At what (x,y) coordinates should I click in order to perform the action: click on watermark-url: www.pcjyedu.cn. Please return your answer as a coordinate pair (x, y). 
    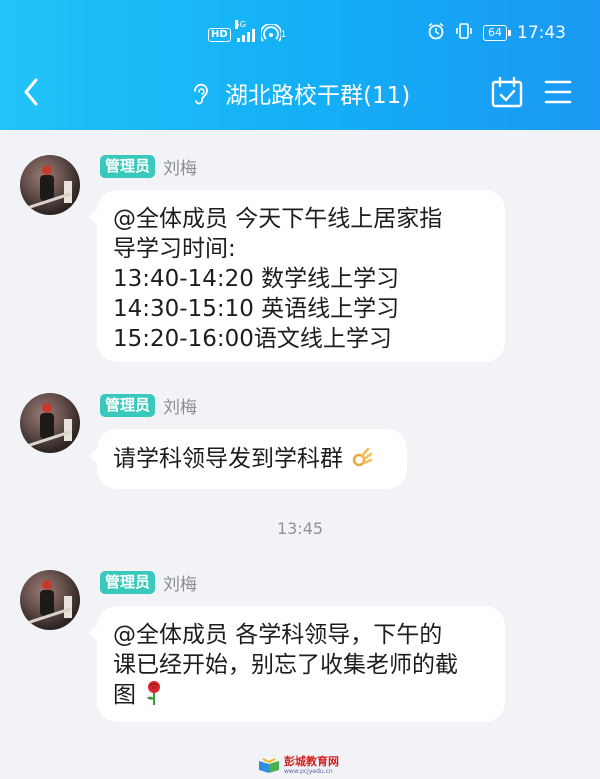
    Looking at the image, I should click on (308, 771).